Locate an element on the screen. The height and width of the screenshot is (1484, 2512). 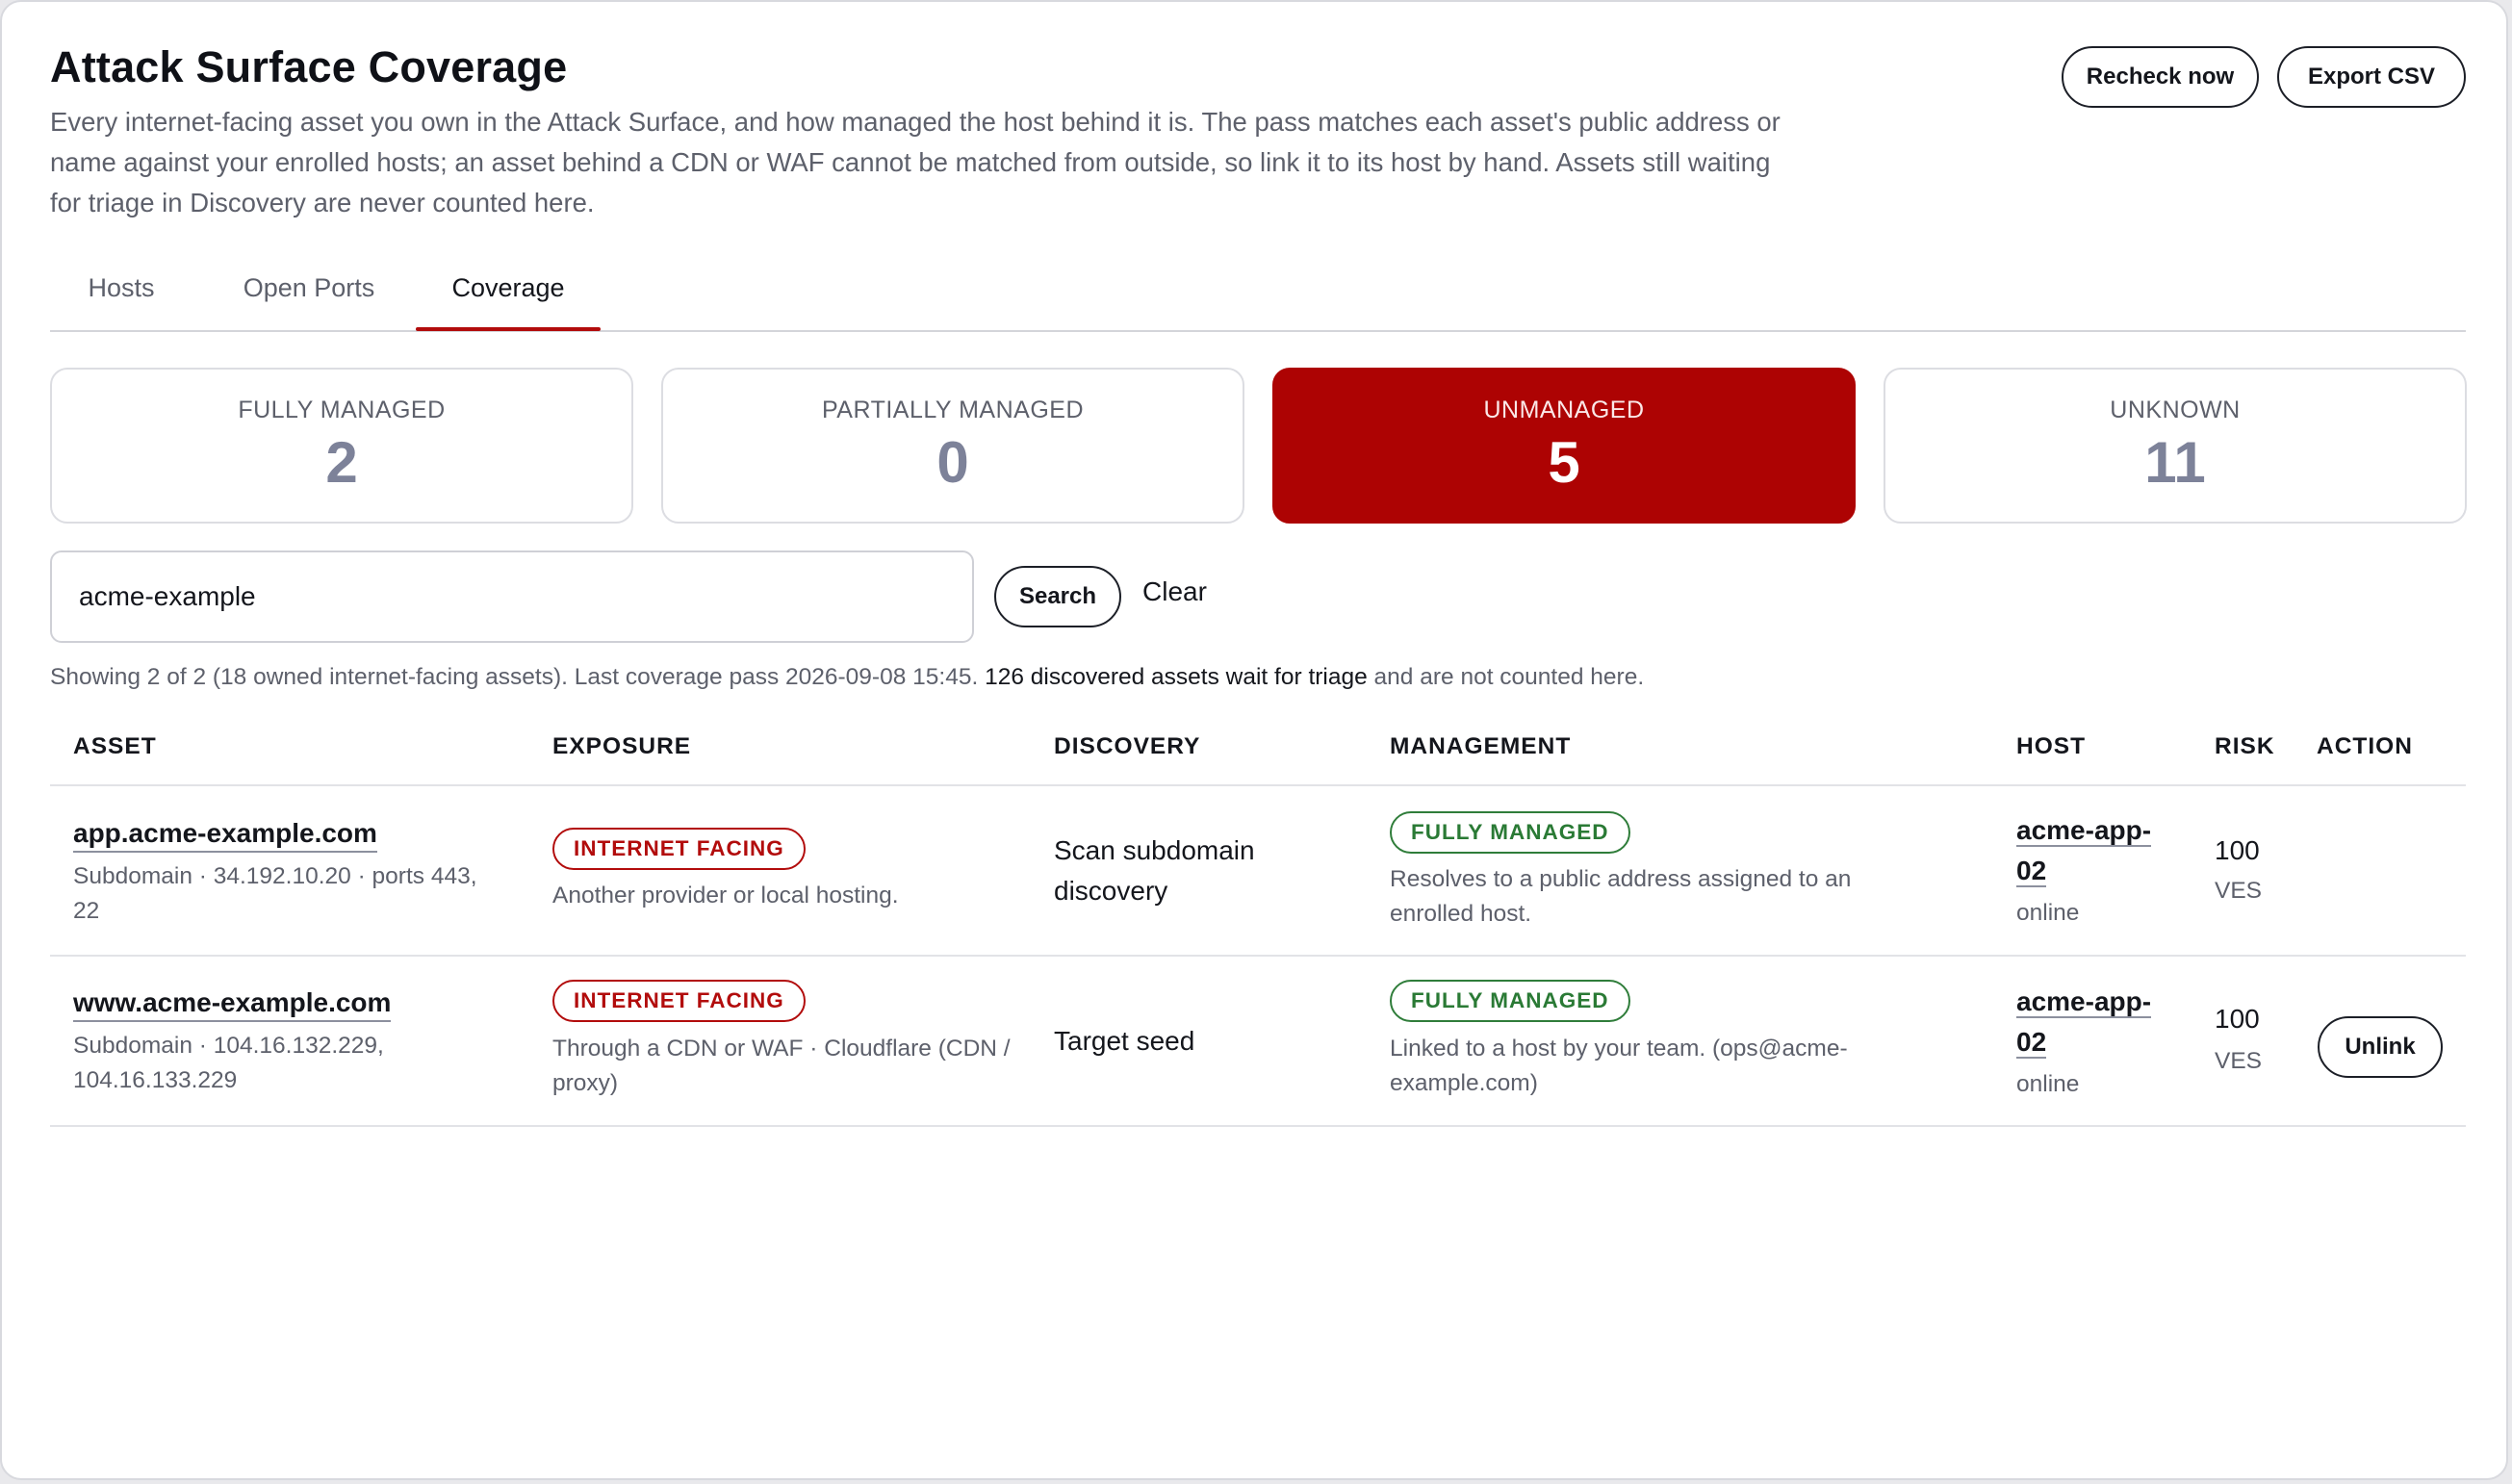
page-title: Attack Surface Coverage is located at coordinates (309, 66).